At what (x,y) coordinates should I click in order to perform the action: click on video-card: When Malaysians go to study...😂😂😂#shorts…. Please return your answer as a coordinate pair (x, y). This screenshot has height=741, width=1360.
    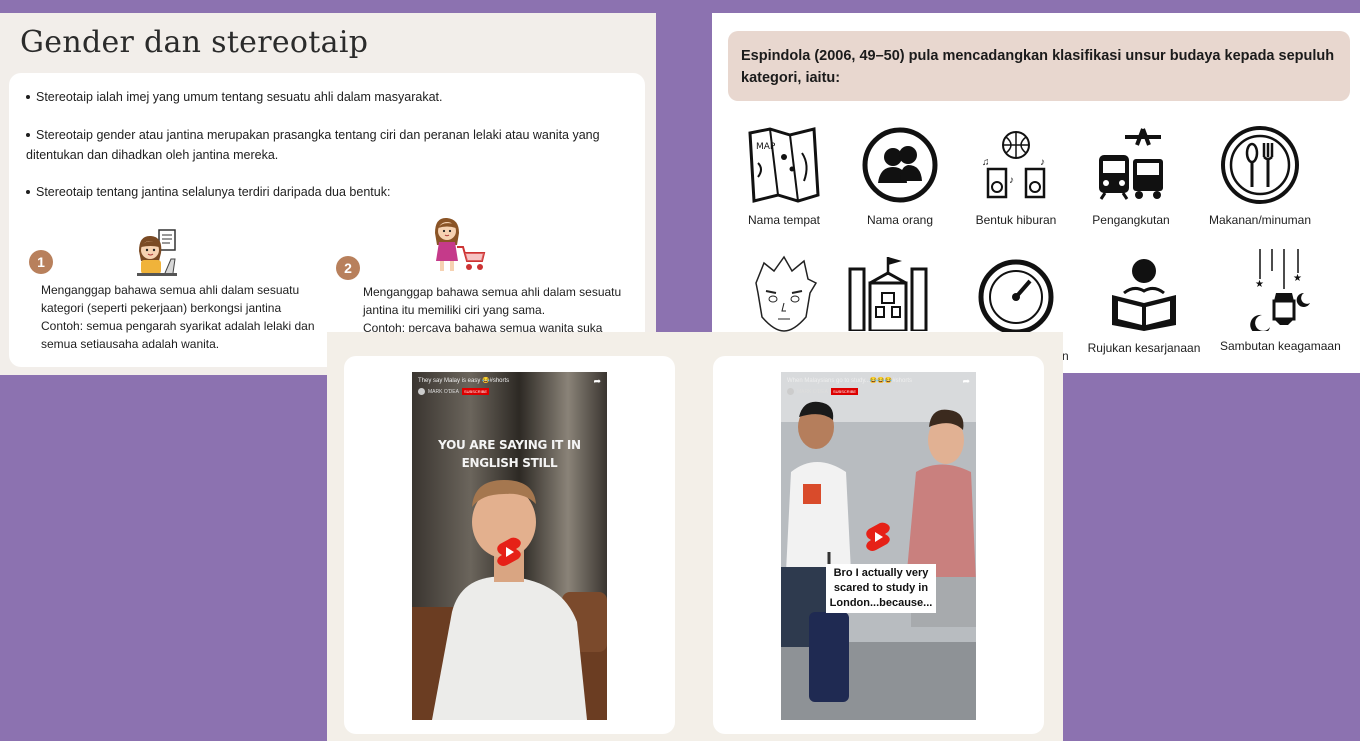
    Looking at the image, I should click on (878, 545).